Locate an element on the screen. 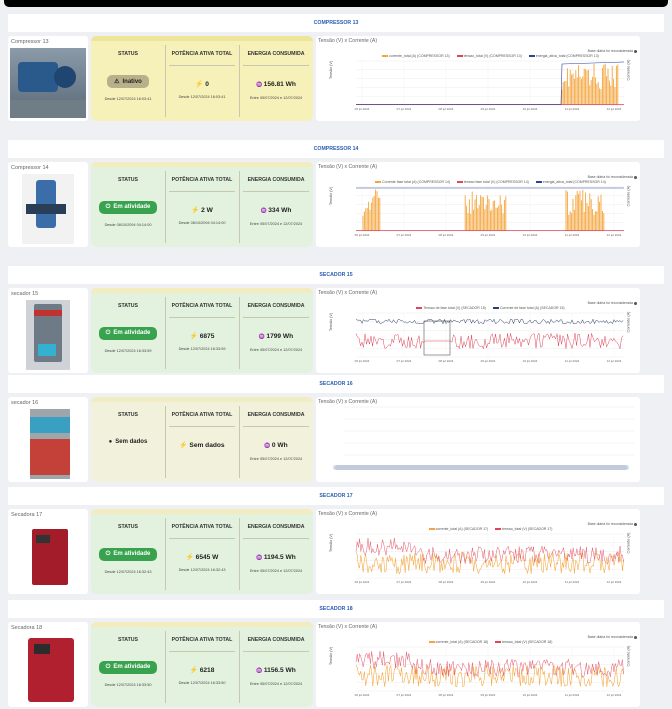  legend-item: tensao_total (V) (SECADOR 18) is located at coordinates (523, 642).